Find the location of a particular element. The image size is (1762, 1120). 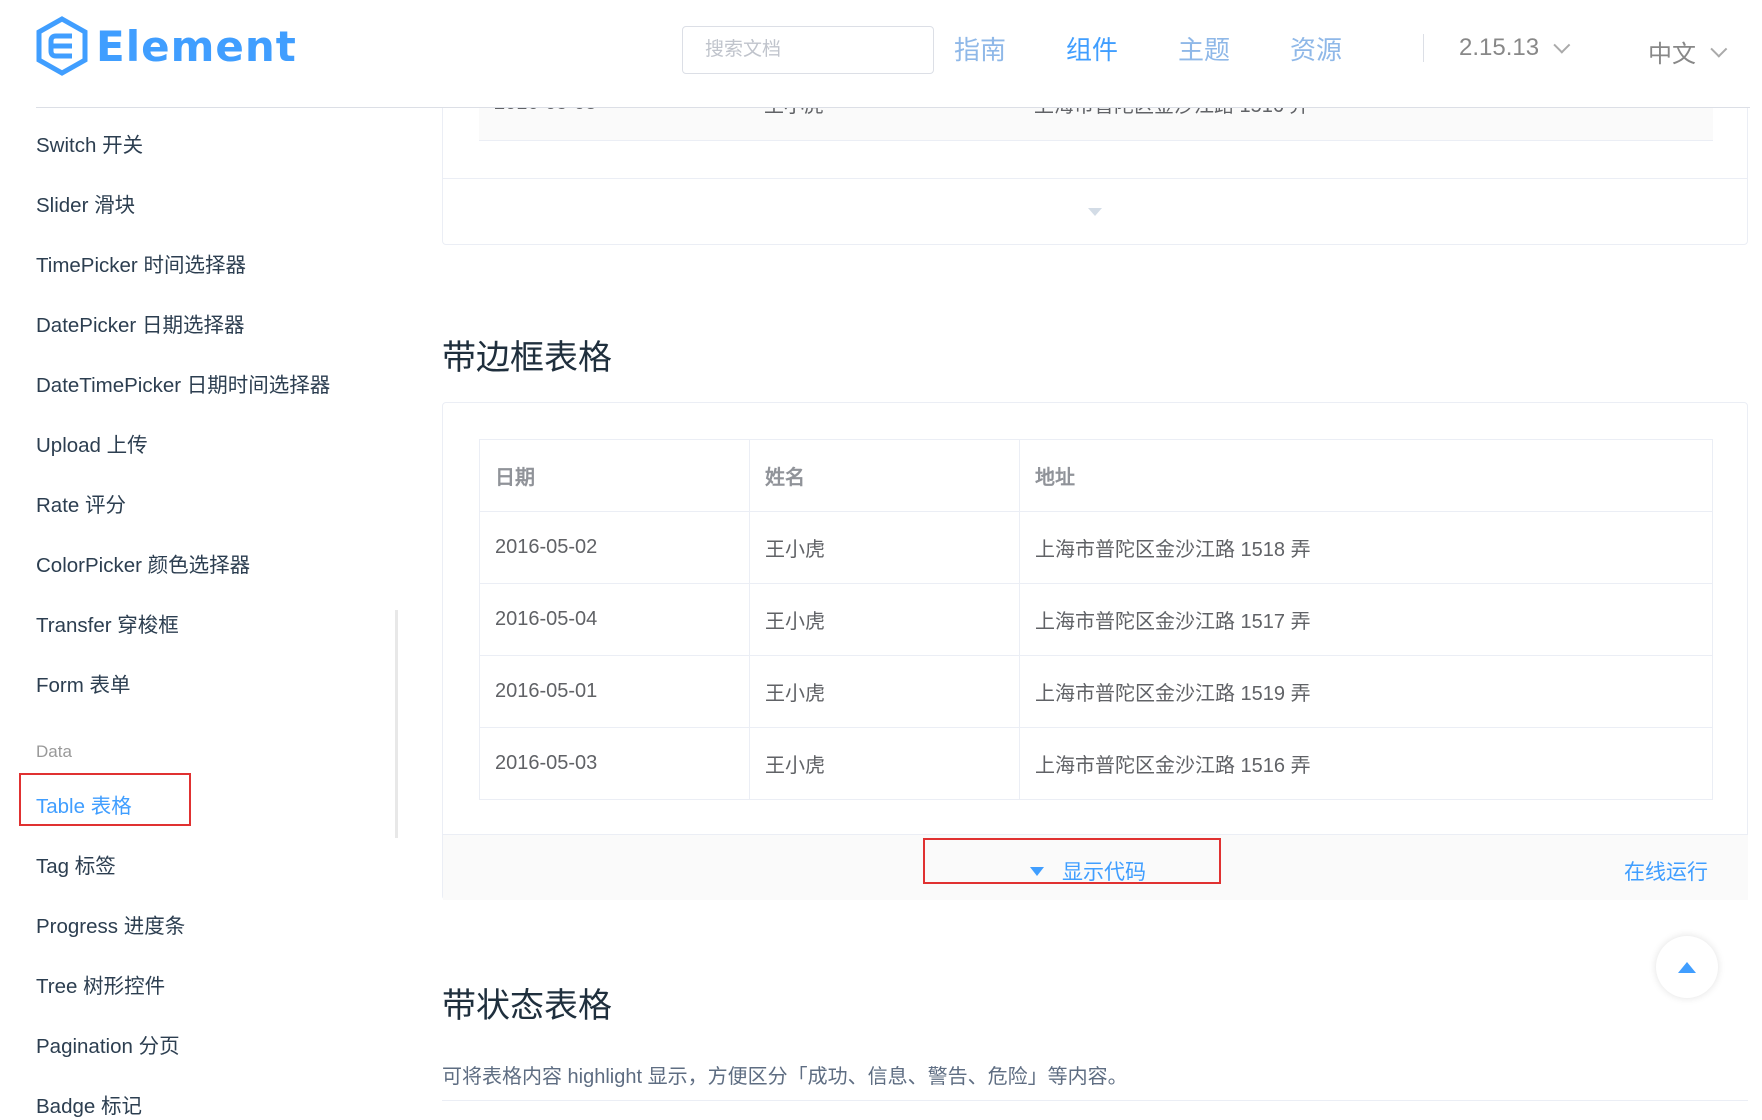

sidebar-item-form: Form 表单 is located at coordinates (83, 683).